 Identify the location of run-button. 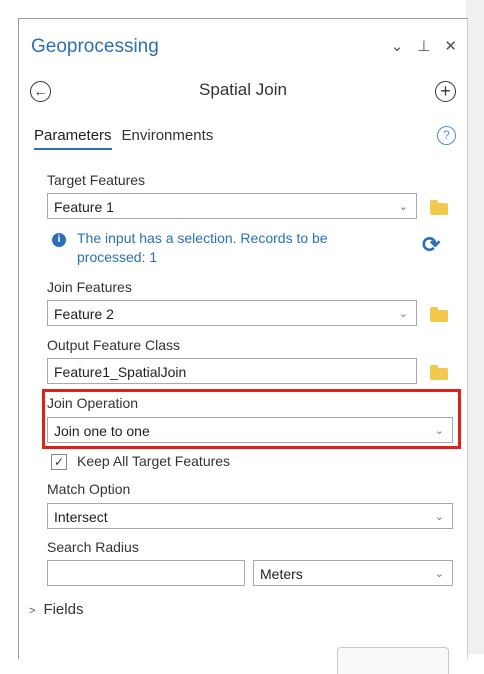
(393, 660).